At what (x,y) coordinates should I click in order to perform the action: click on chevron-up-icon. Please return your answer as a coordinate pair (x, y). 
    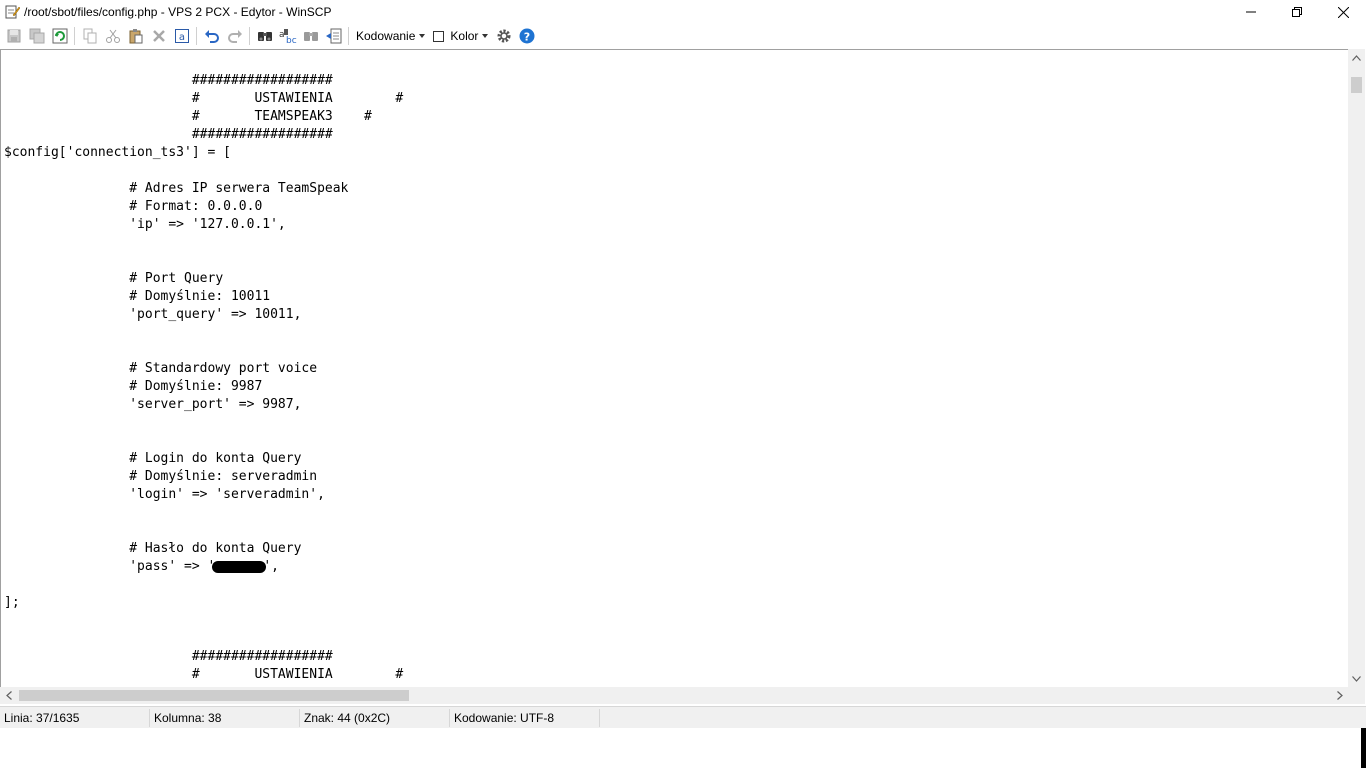
    Looking at the image, I should click on (1356, 57).